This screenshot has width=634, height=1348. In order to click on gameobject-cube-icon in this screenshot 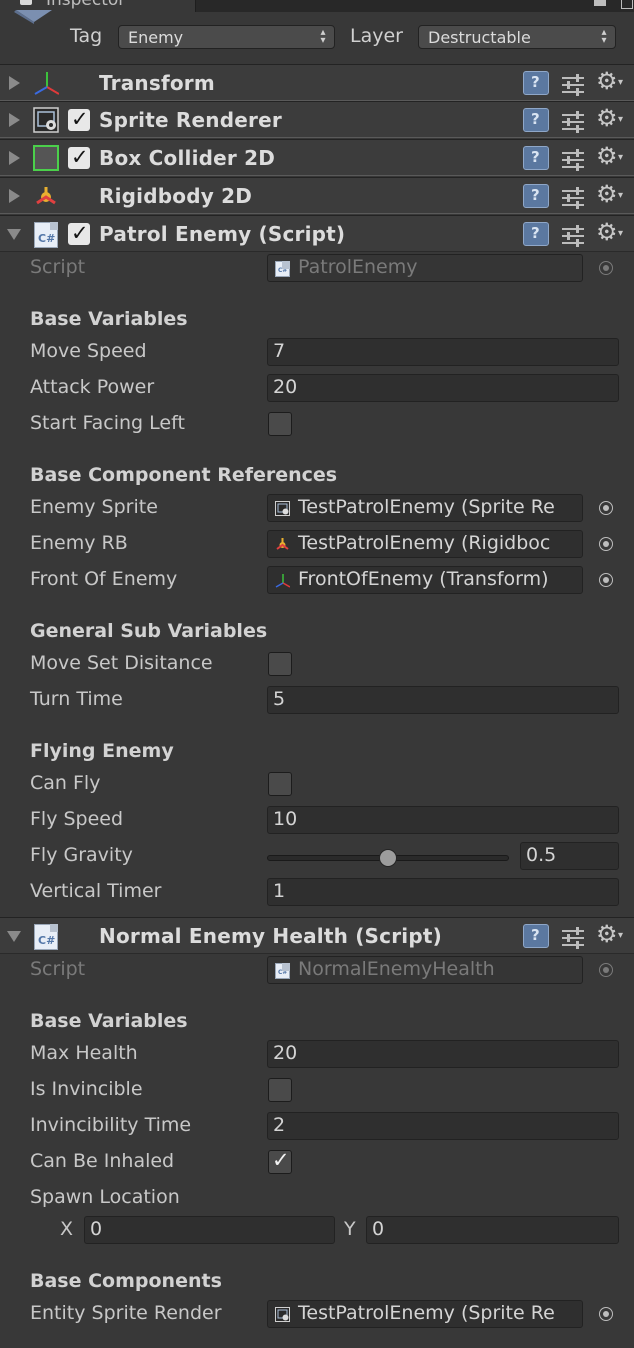, I will do `click(33, 17)`.